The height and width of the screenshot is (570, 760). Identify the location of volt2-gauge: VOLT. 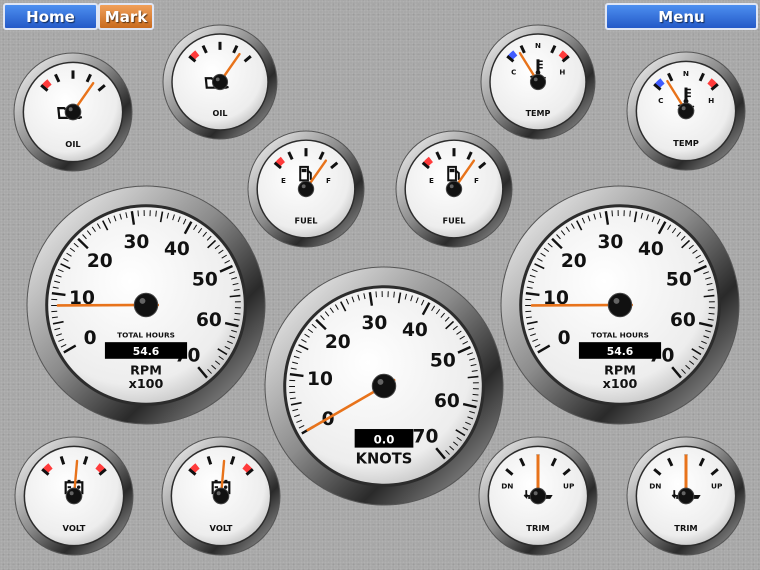
(221, 496).